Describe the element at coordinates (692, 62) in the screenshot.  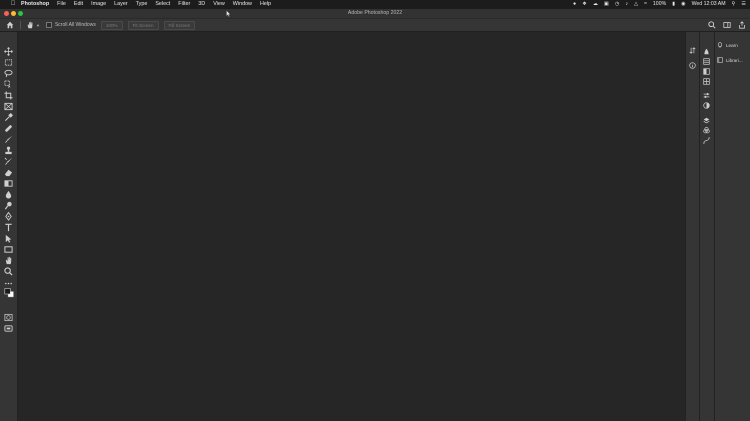
I see `info-icon` at that location.